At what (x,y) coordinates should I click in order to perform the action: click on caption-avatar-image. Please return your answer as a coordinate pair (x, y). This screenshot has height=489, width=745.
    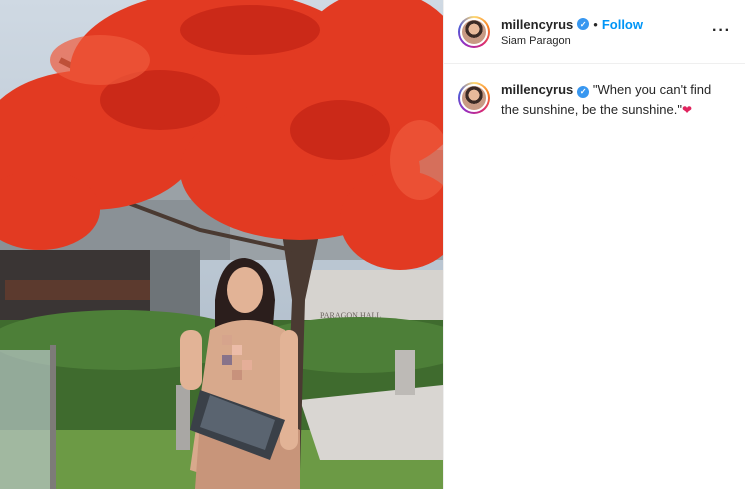
    Looking at the image, I should click on (474, 98).